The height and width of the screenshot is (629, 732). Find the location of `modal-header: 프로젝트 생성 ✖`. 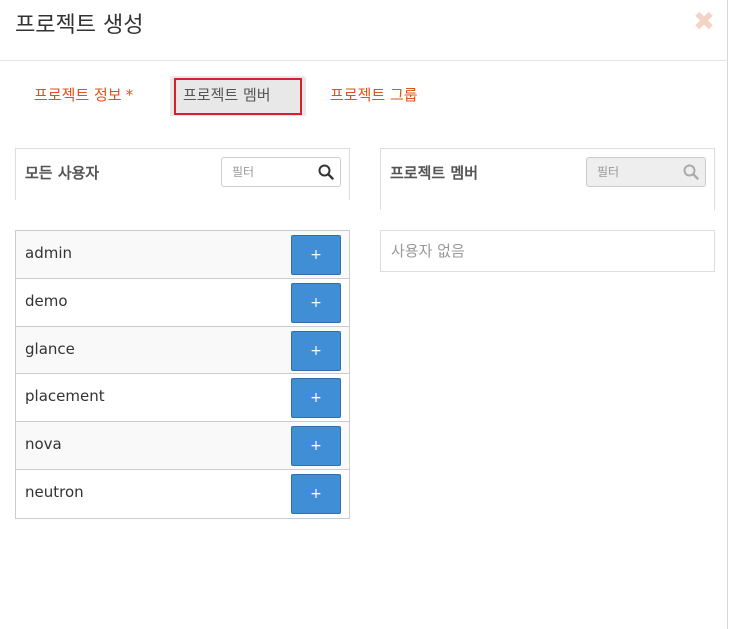

modal-header: 프로젝트 생성 ✖ is located at coordinates (364, 30).